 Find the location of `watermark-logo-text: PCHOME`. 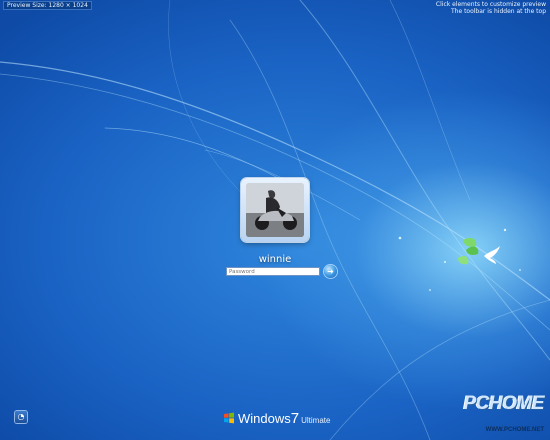

watermark-logo-text: PCHOME is located at coordinates (504, 403).